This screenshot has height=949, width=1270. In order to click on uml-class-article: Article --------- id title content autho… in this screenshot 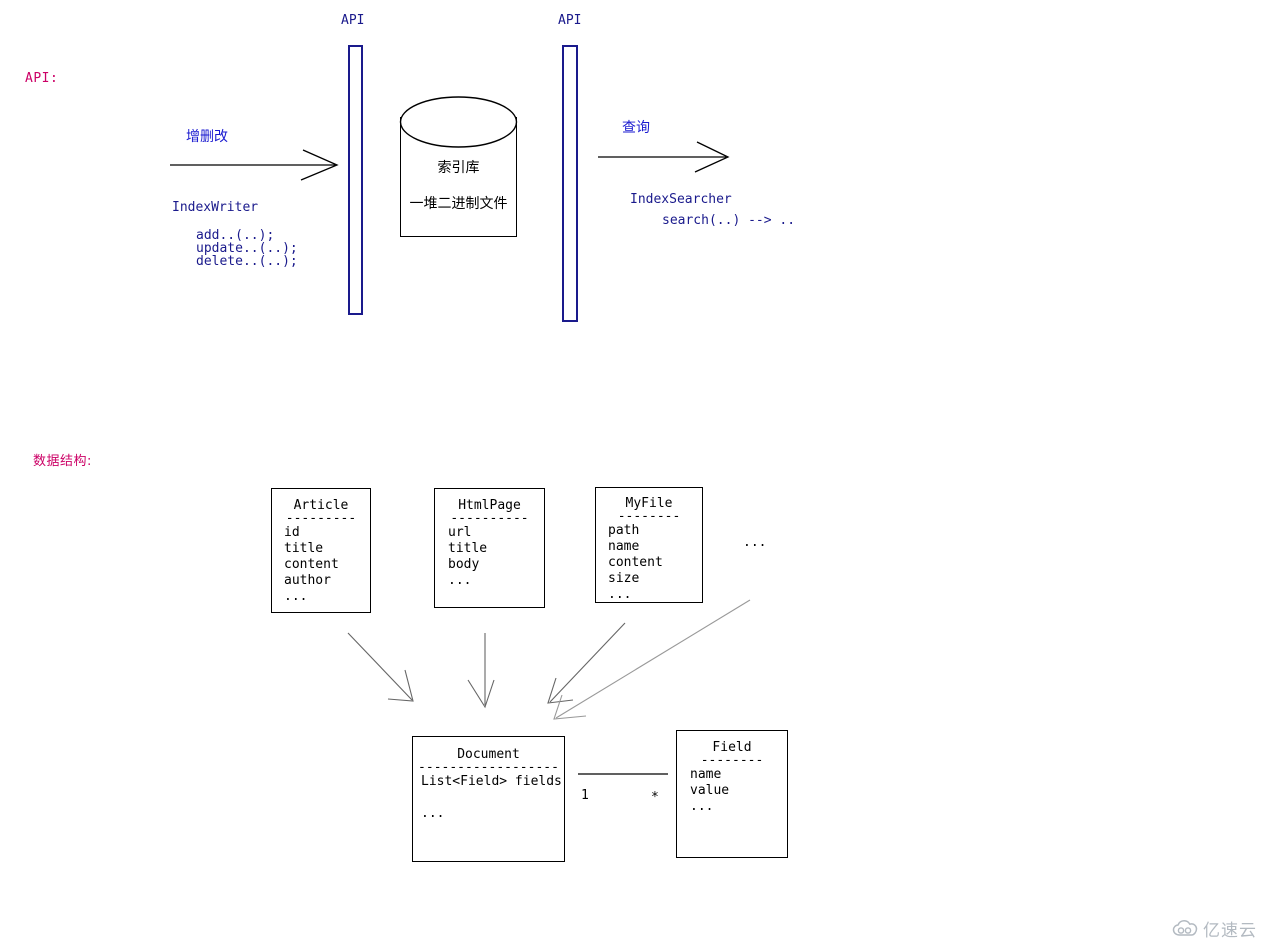, I will do `click(321, 550)`.